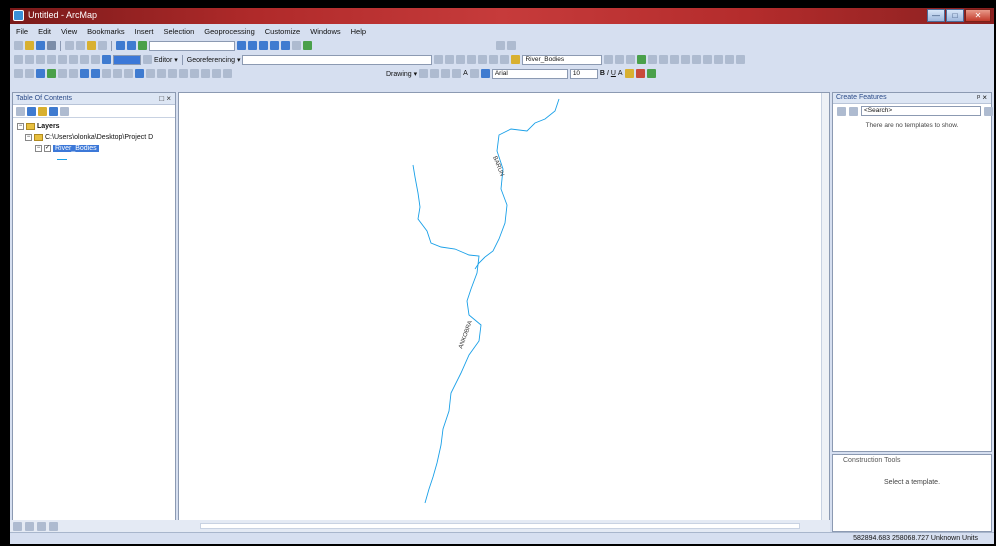 This screenshot has width=996, height=546. I want to click on time-tool-icon, so click(216, 73).